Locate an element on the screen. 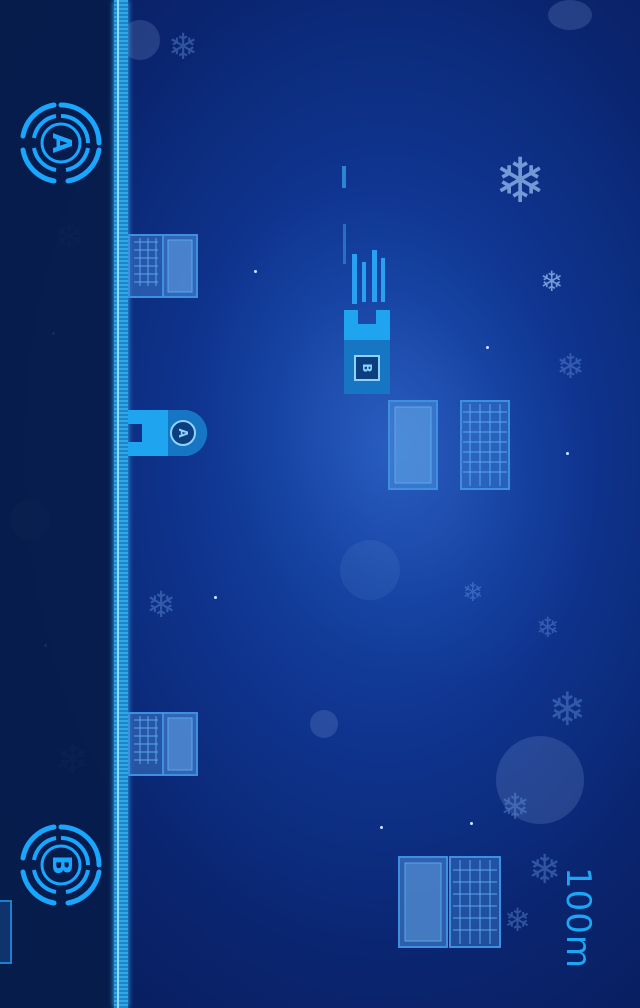  button-b-label: B is located at coordinates (61, 865).